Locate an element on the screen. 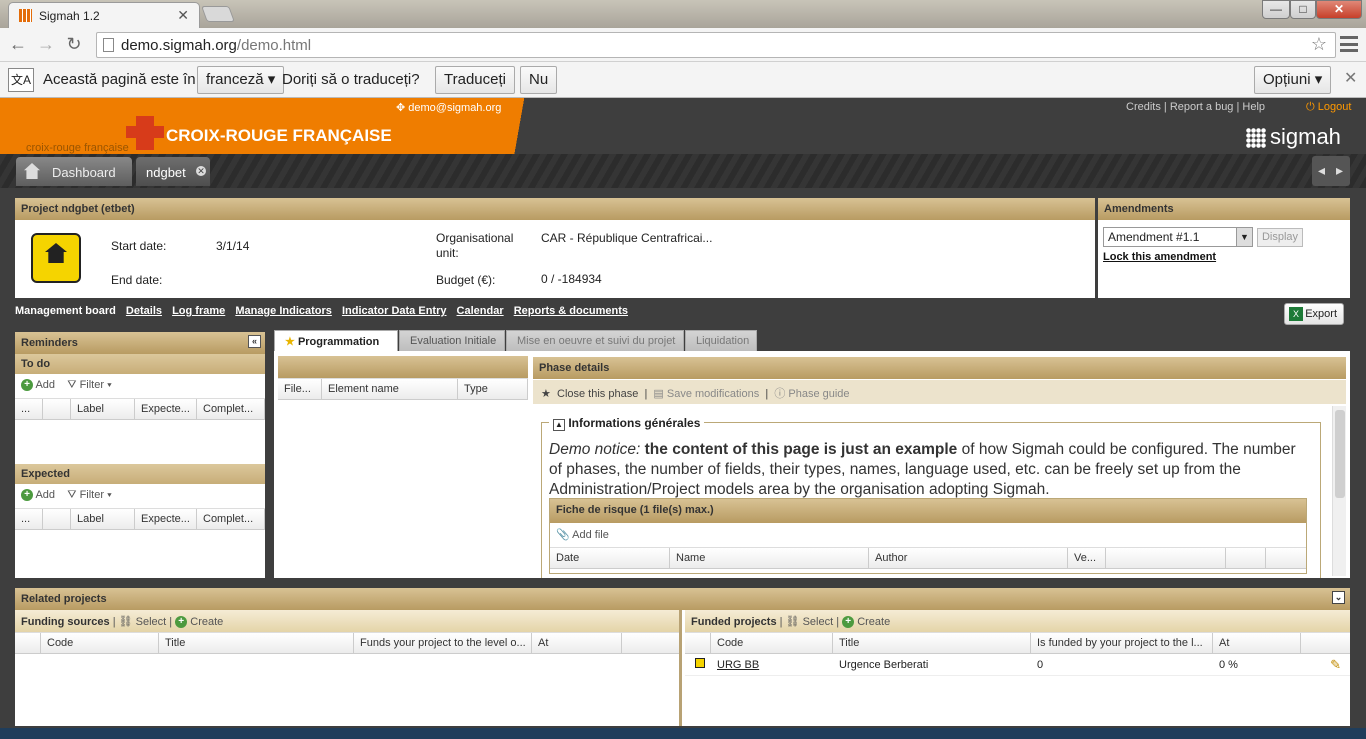  close-phase-button: Close this phase is located at coordinates (597, 394).